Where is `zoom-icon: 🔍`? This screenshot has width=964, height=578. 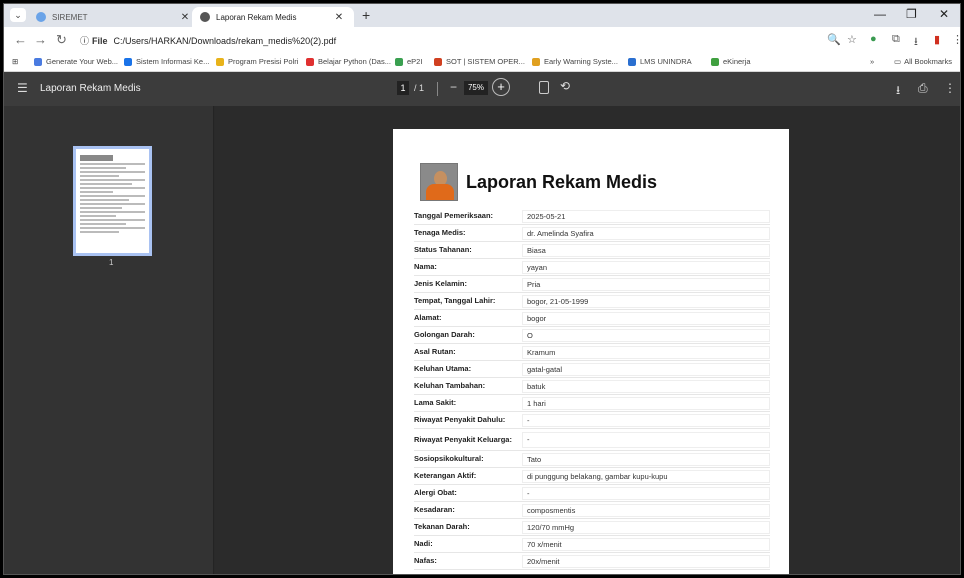 zoom-icon: 🔍 is located at coordinates (834, 39).